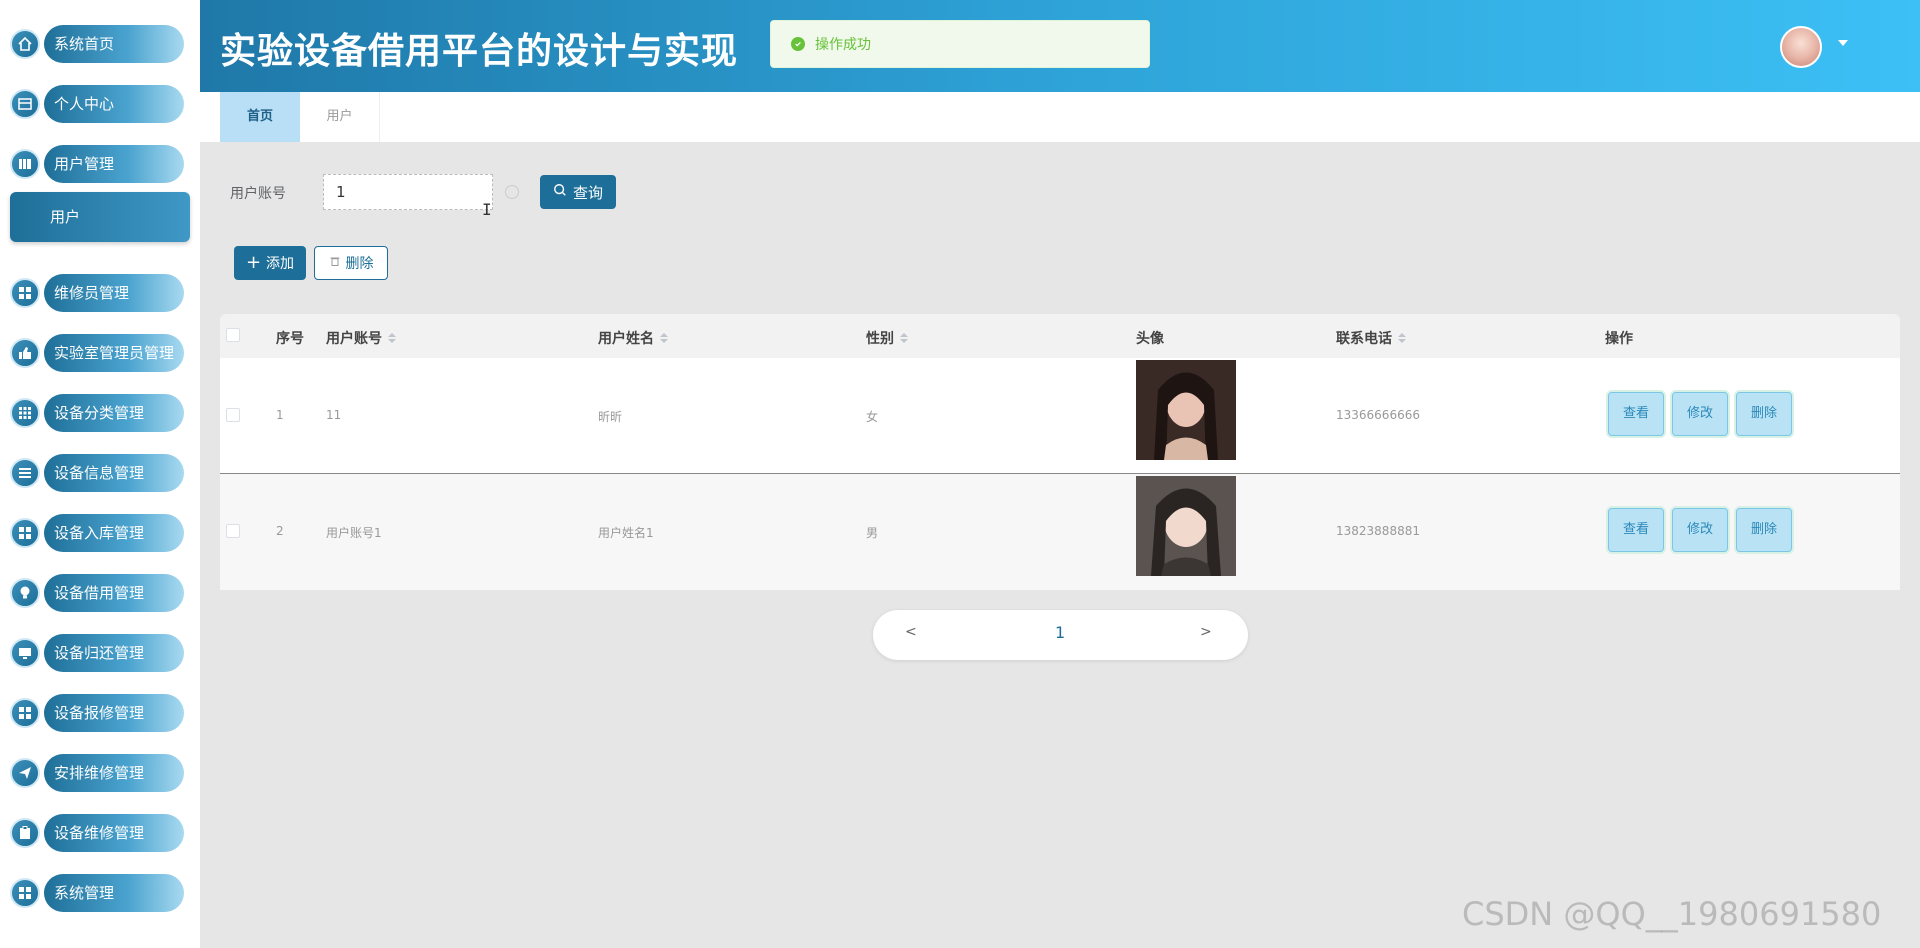 This screenshot has width=1920, height=948. Describe the element at coordinates (1619, 339) in the screenshot. I see `column-header-actions: 操作` at that location.